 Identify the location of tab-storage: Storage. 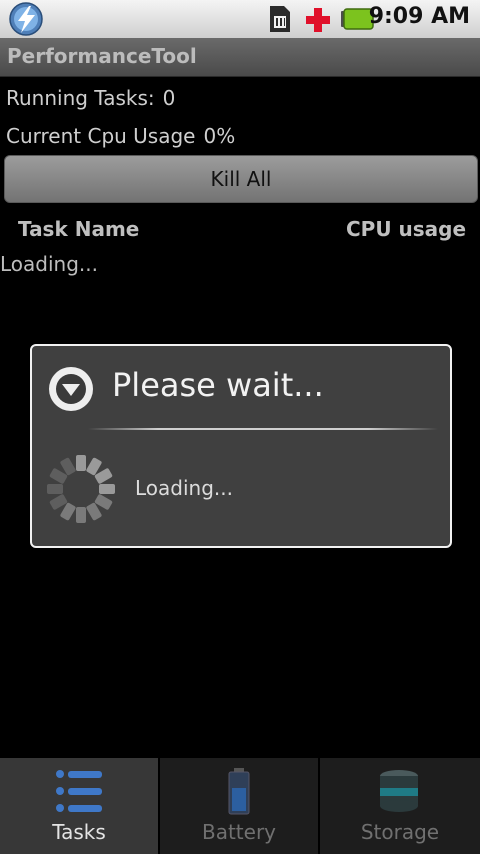
(400, 806).